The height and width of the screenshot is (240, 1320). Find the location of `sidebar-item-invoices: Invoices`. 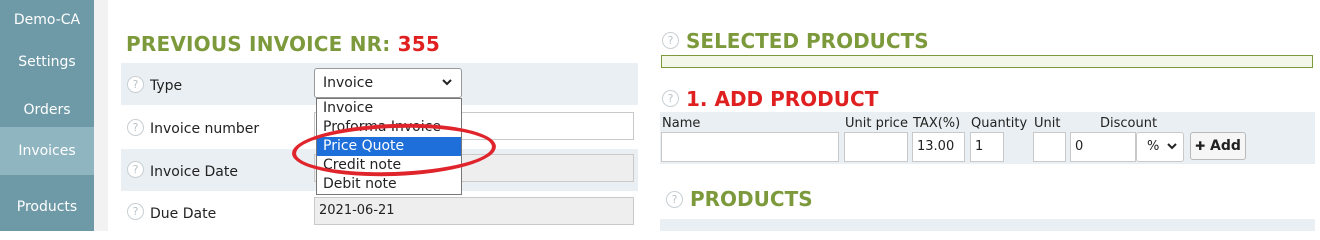

sidebar-item-invoices: Invoices is located at coordinates (47, 151).